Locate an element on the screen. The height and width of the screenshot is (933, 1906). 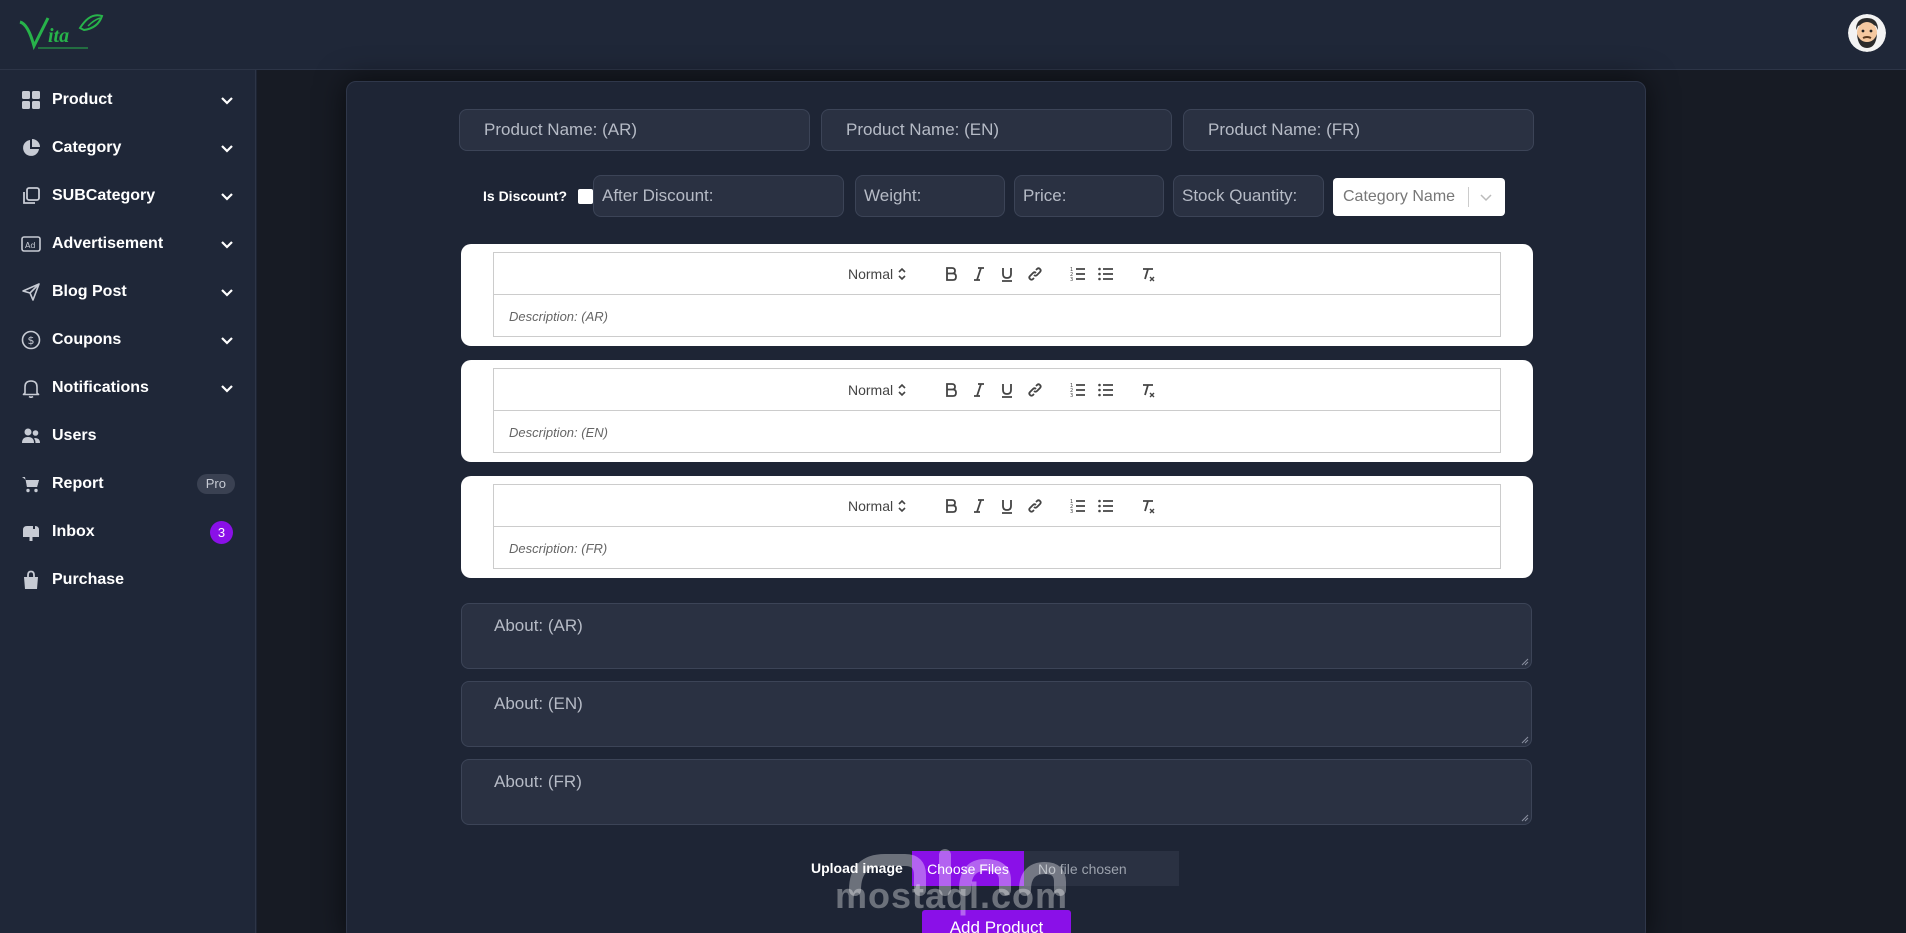
sidebar-item-label: SUBCategory is located at coordinates (104, 195).